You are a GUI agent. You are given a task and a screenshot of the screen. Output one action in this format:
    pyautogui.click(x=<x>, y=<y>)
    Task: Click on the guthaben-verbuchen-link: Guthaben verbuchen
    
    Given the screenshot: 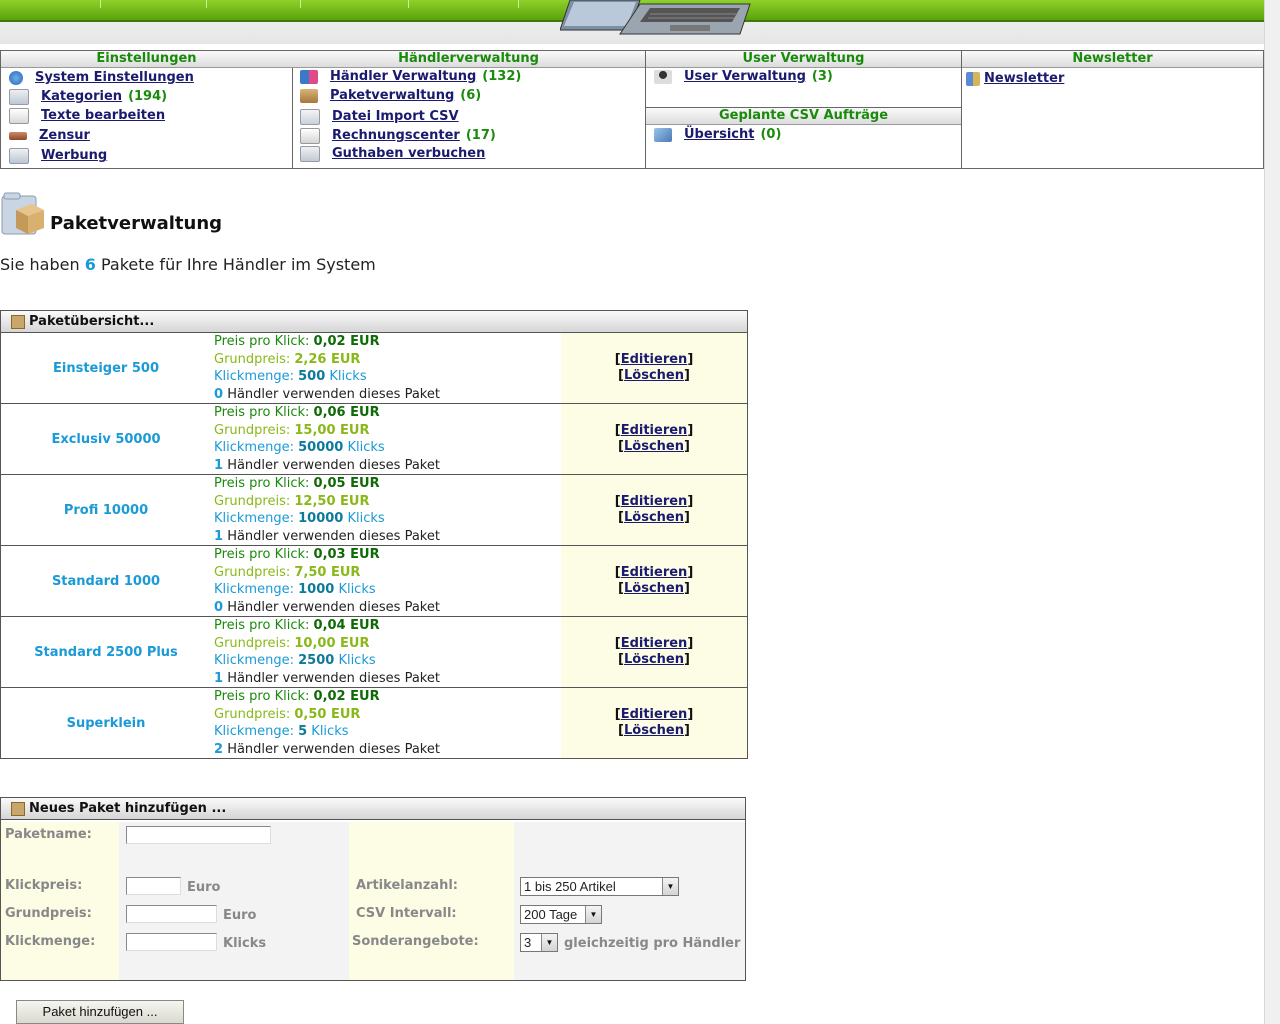 What is the action you would take?
    pyautogui.click(x=408, y=154)
    